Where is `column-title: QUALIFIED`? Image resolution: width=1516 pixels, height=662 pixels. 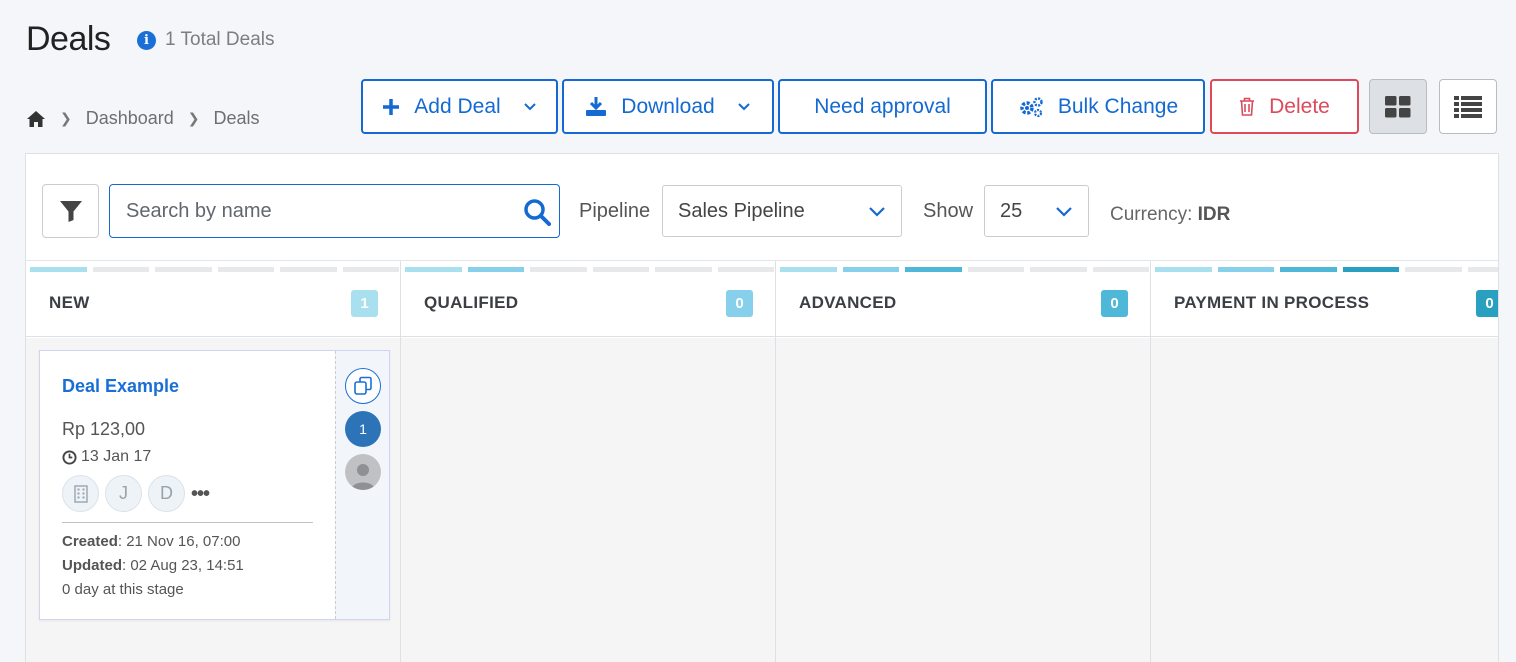 column-title: QUALIFIED is located at coordinates (471, 302).